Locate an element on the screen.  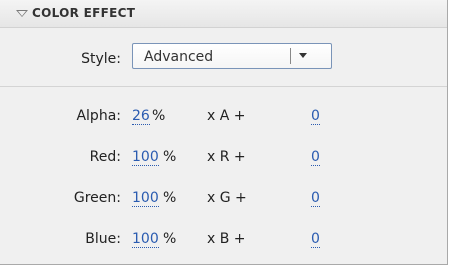
alpha-percent-field: 26 is located at coordinates (141, 116).